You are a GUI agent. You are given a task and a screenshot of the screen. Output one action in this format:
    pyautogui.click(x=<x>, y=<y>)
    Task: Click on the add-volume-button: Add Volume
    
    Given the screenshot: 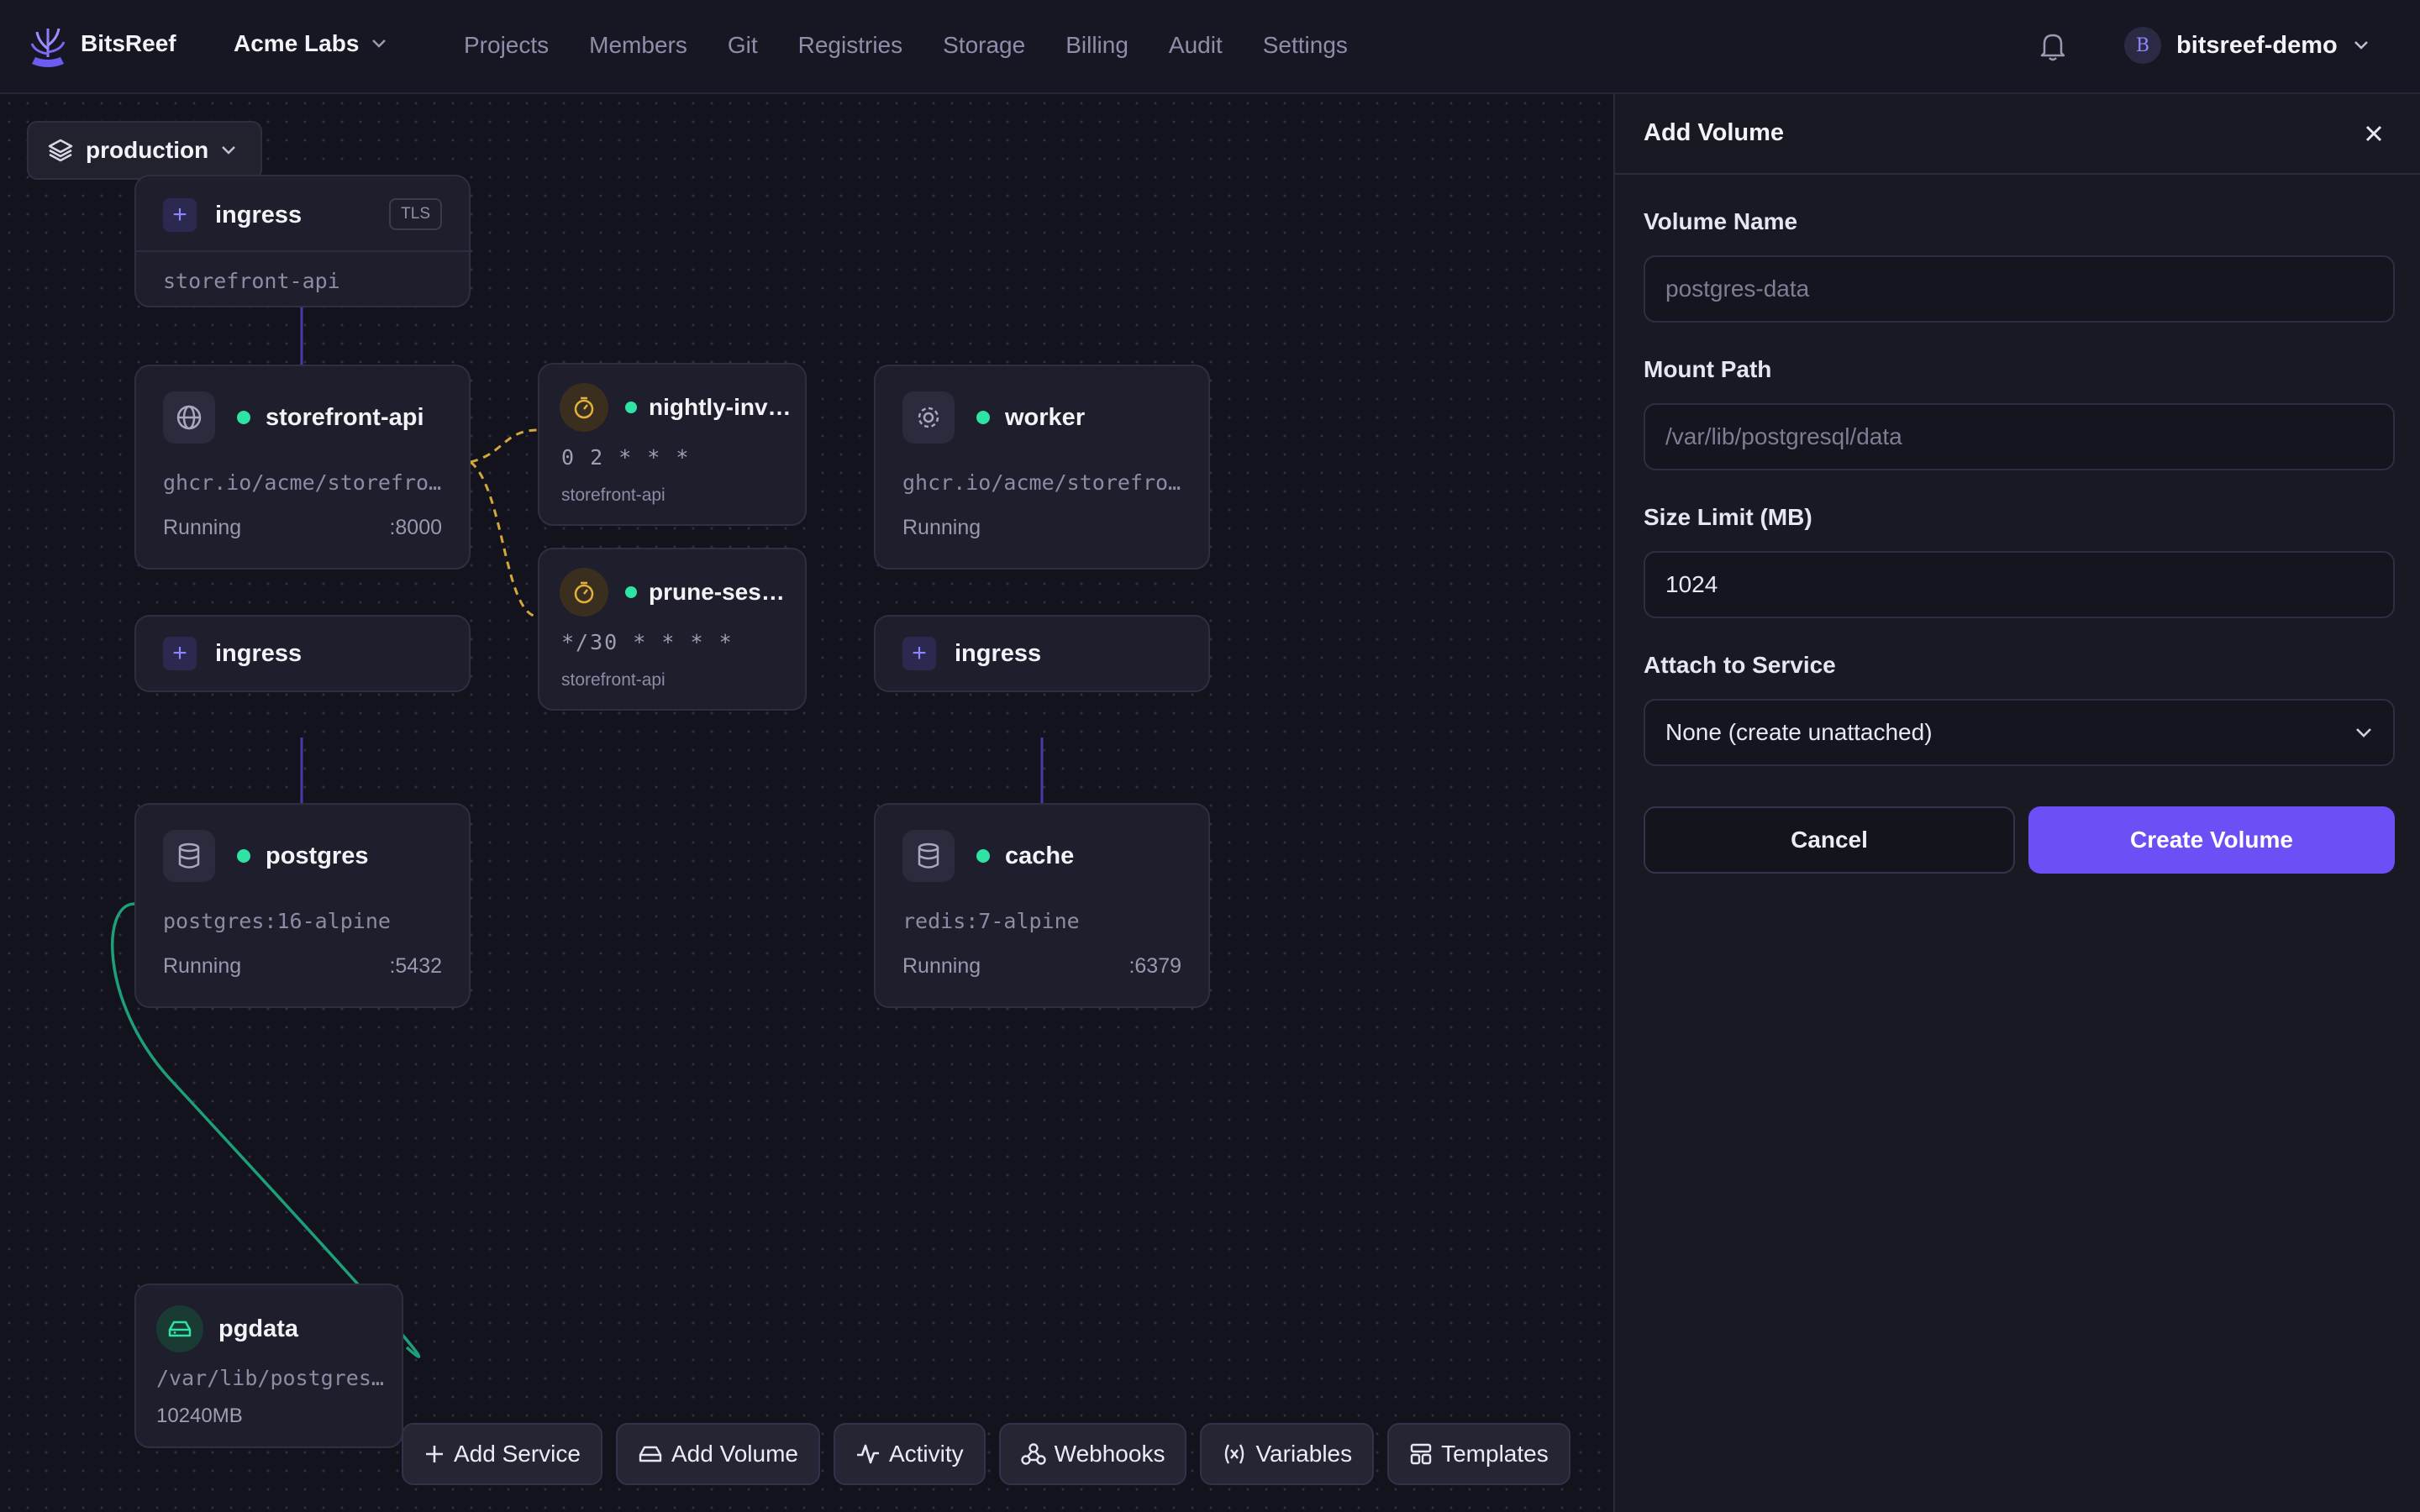 What is the action you would take?
    pyautogui.click(x=718, y=1454)
    